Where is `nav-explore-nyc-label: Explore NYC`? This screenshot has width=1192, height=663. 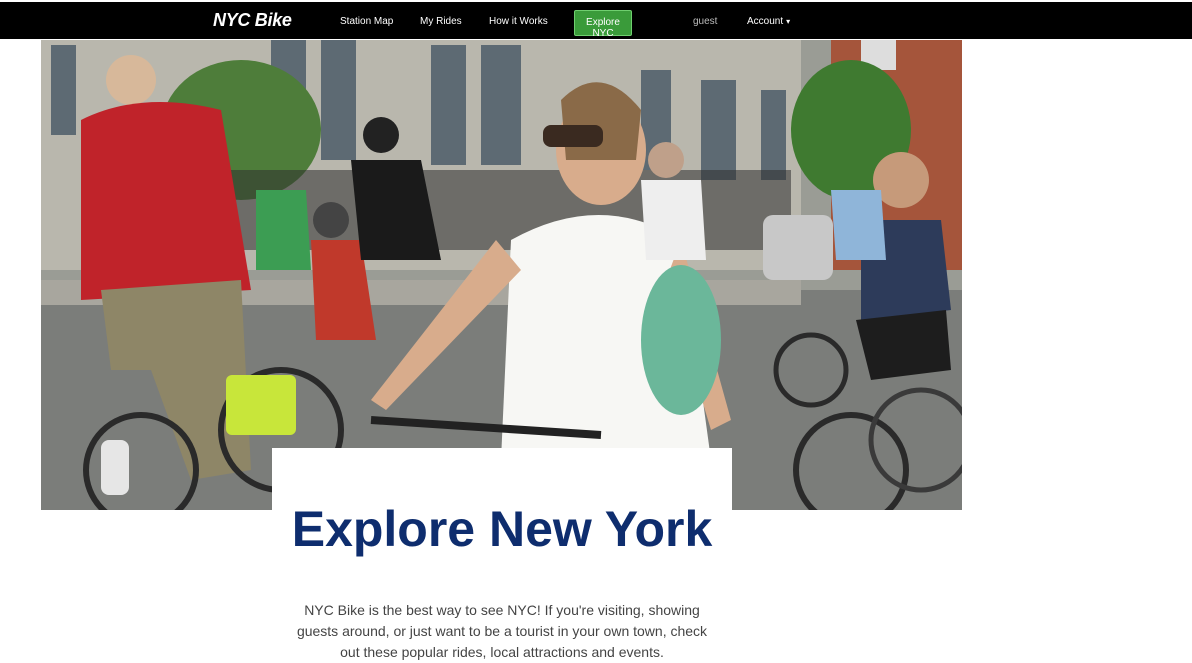 nav-explore-nyc-label: Explore NYC is located at coordinates (603, 28).